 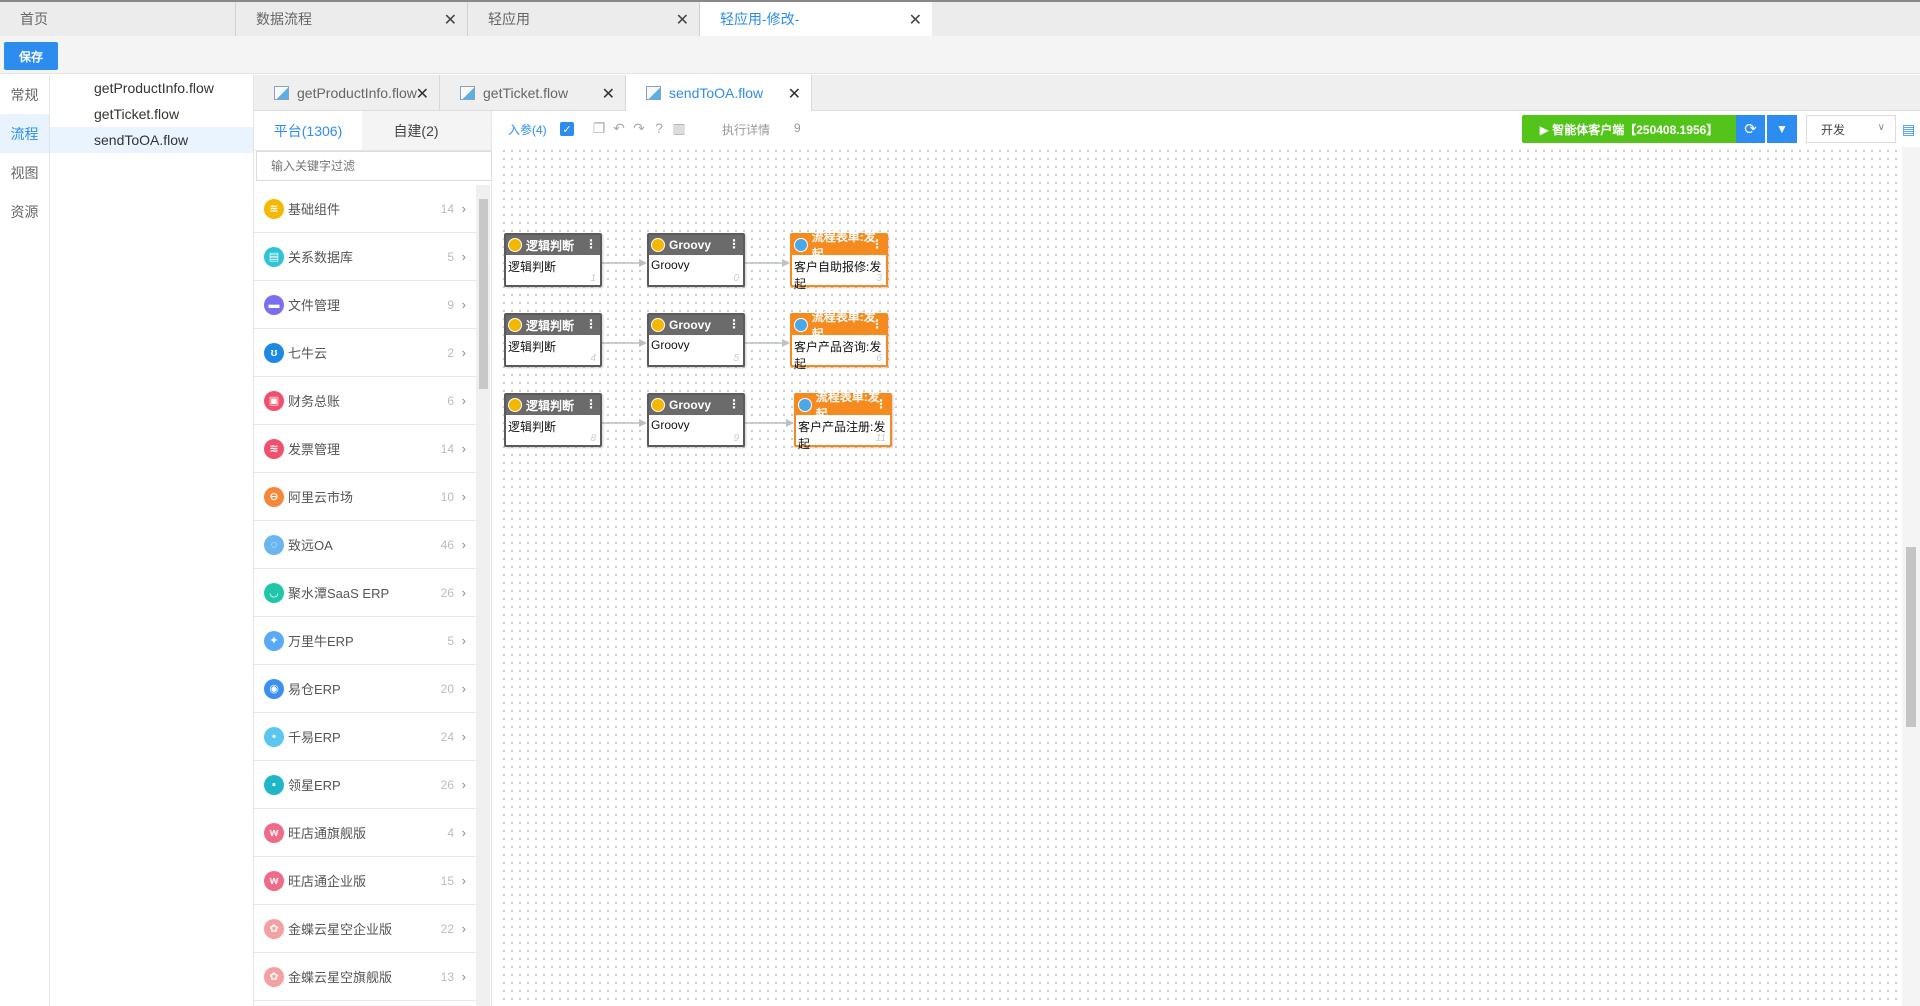 I want to click on top-tab-3: 轻应用-修改- ✕, so click(x=816, y=19).